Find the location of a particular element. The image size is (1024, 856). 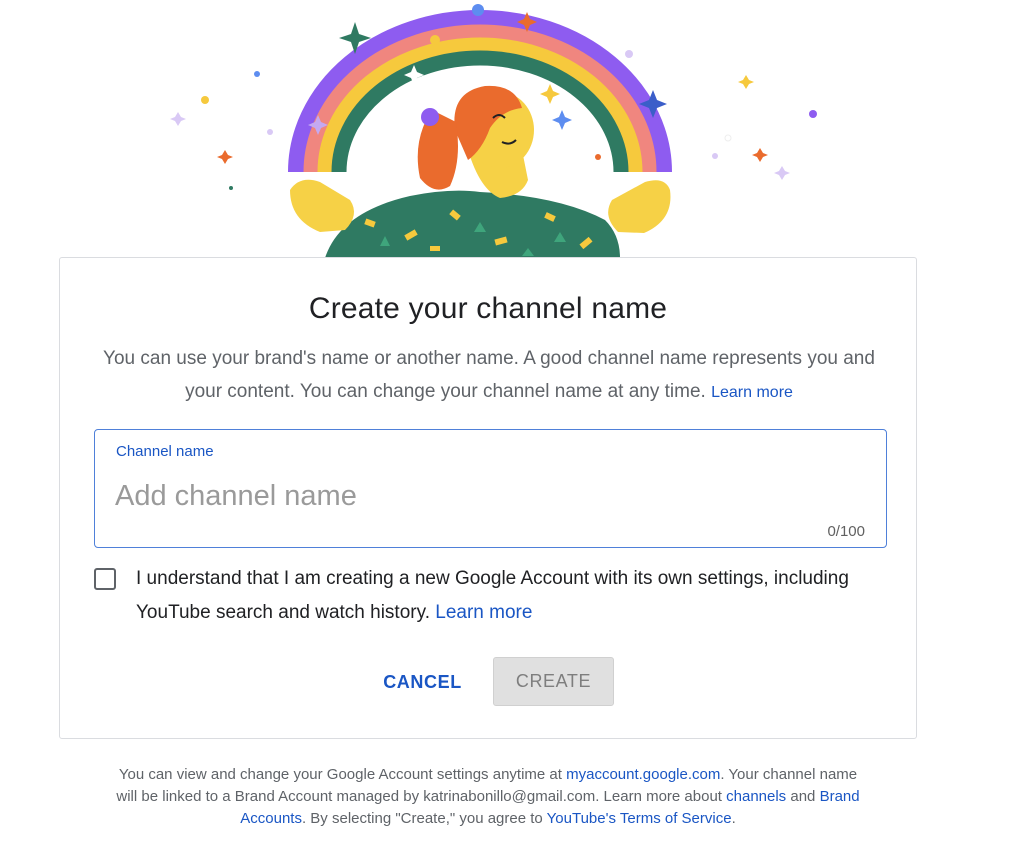

terms-of-service-link: YouTube's Terms of Service is located at coordinates (639, 818).